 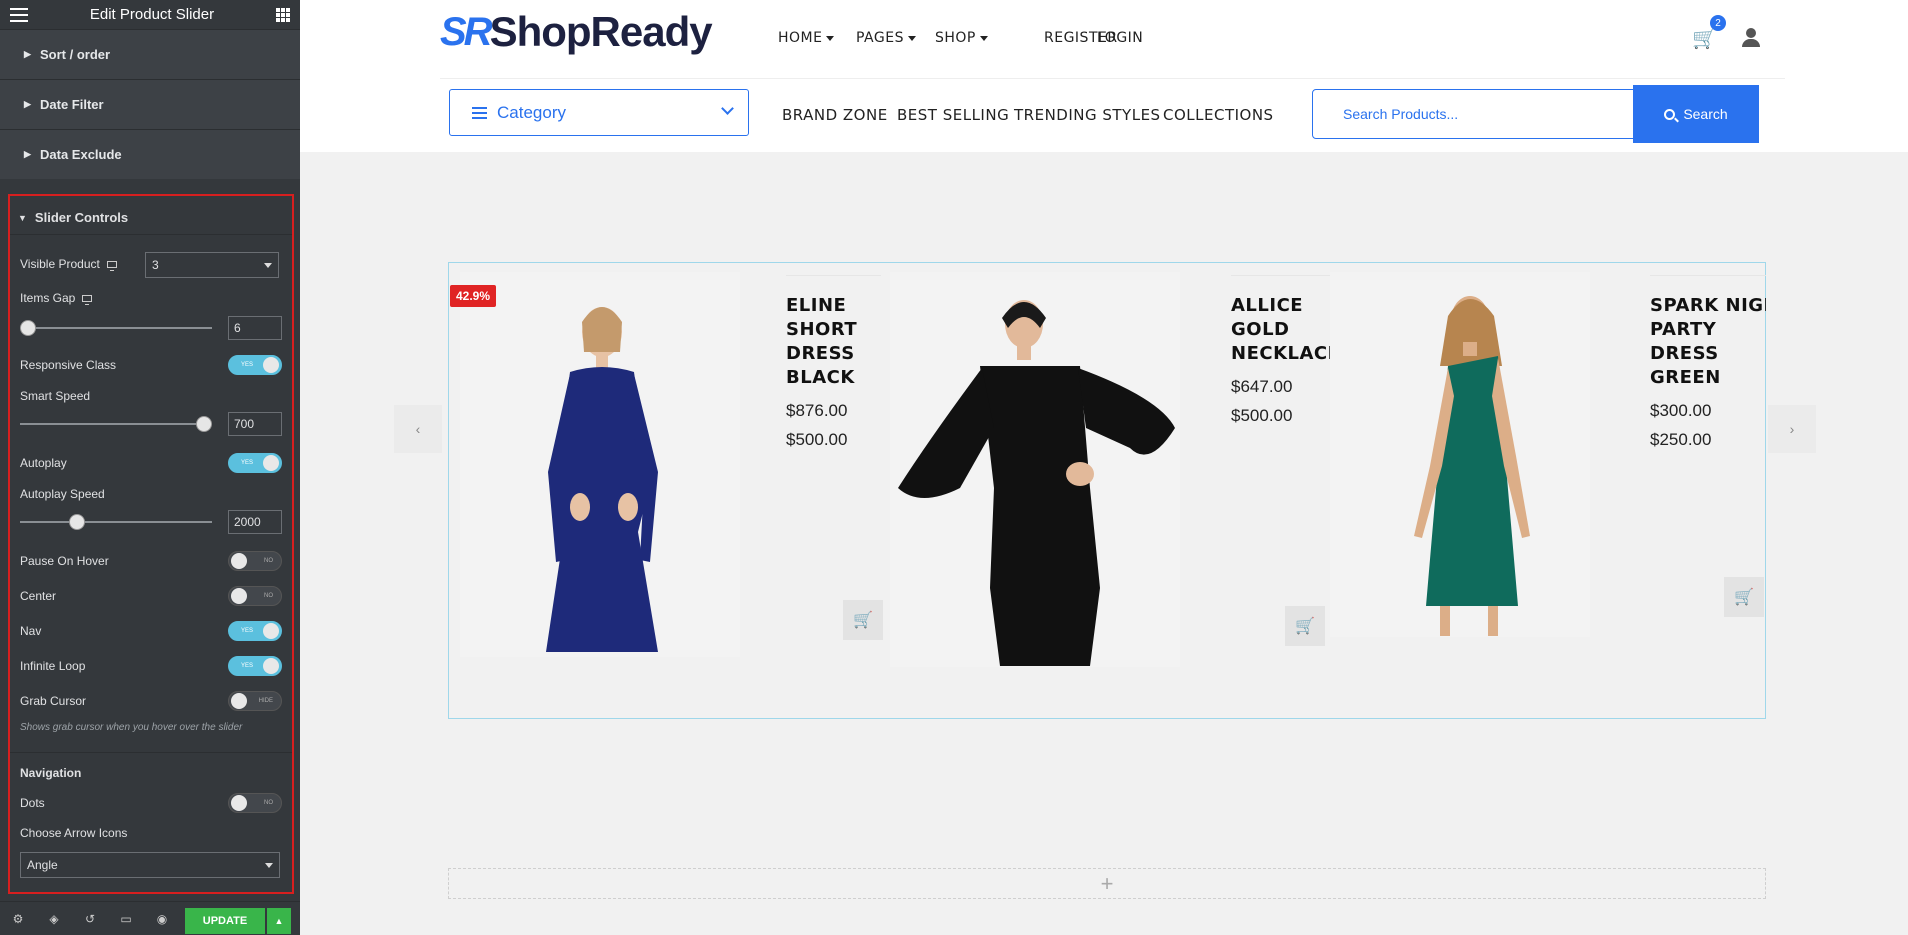 I want to click on discount-badge: 42.9%, so click(x=473, y=296).